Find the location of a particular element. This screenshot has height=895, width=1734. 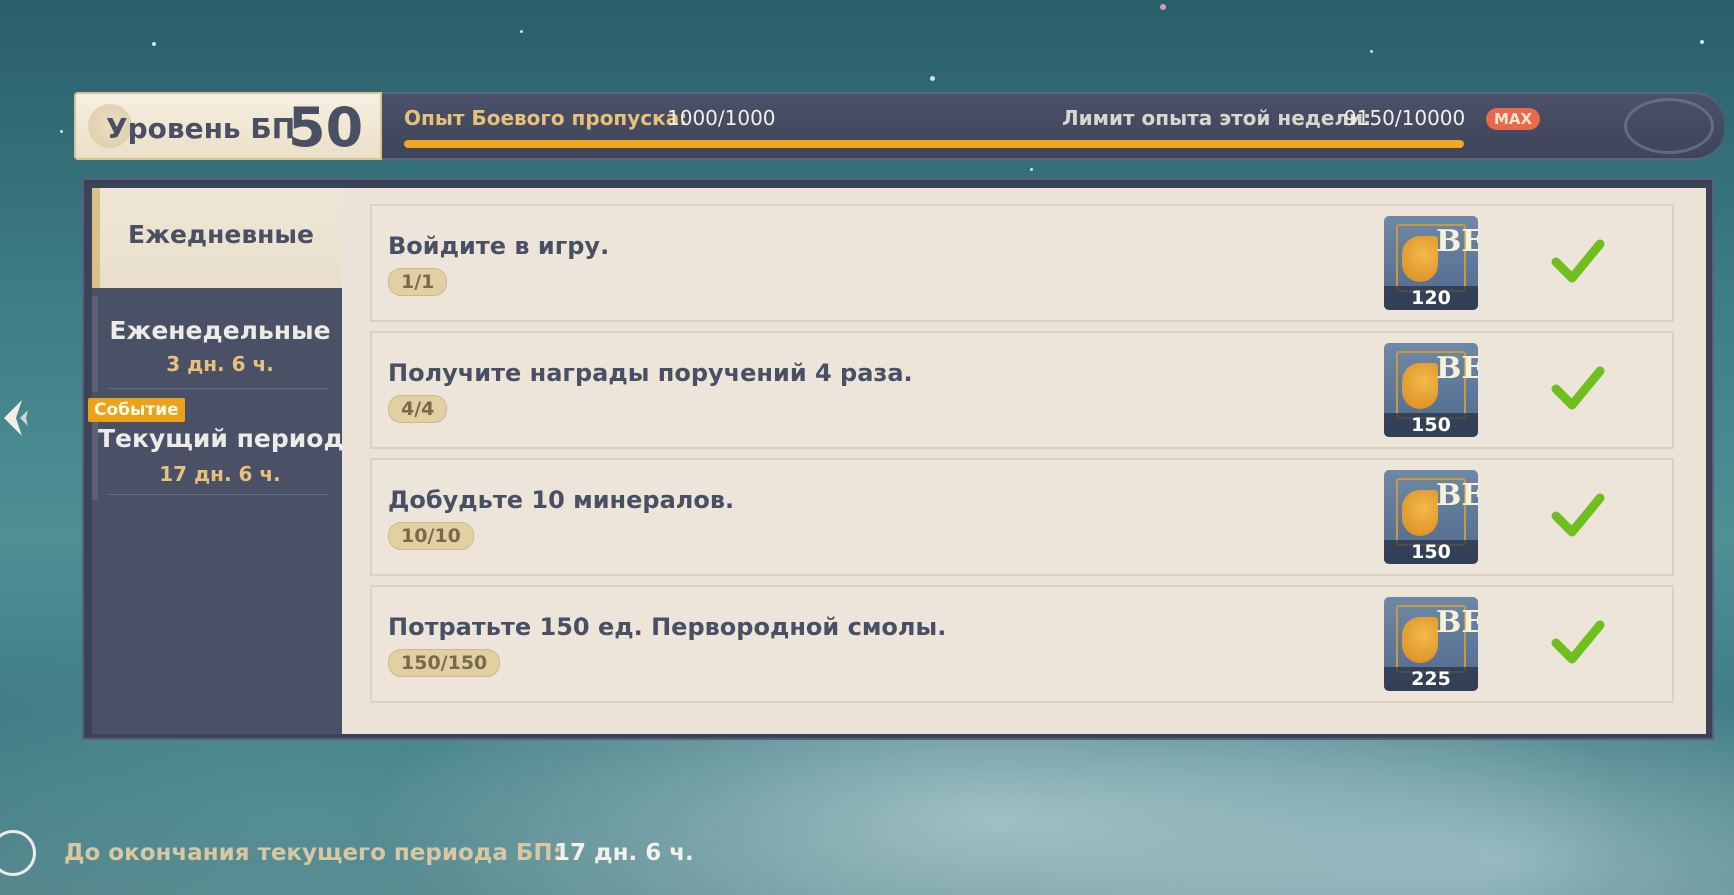

weekly-limit-value: 9150/10000 is located at coordinates (1405, 118).